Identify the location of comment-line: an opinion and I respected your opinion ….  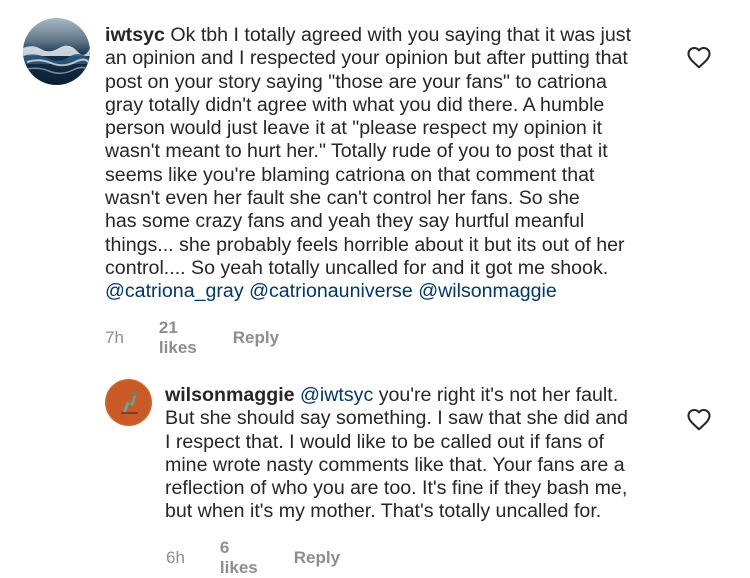
(366, 58).